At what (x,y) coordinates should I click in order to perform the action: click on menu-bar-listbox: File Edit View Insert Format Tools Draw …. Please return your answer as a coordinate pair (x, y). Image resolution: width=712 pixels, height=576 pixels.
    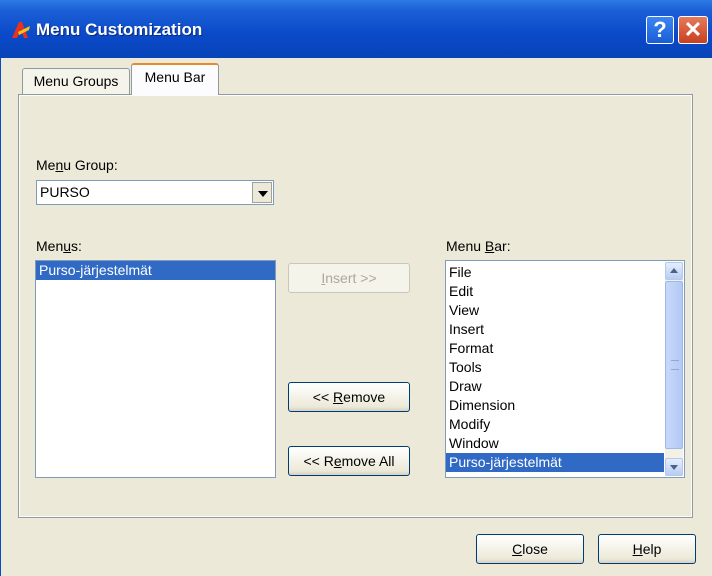
    Looking at the image, I should click on (565, 369).